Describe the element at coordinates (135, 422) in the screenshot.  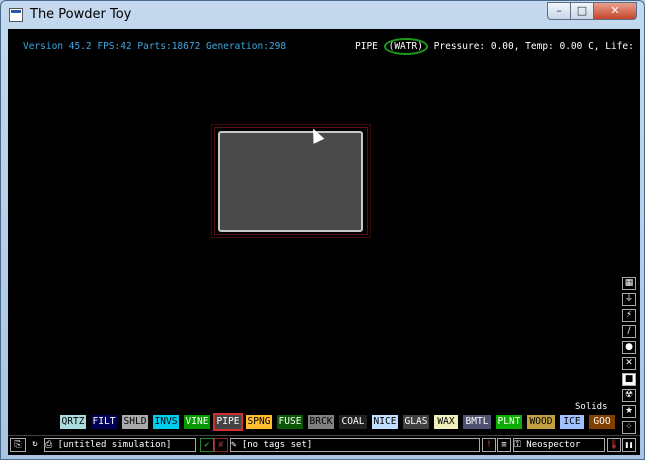
I see `element-shld-button: SHLD` at that location.